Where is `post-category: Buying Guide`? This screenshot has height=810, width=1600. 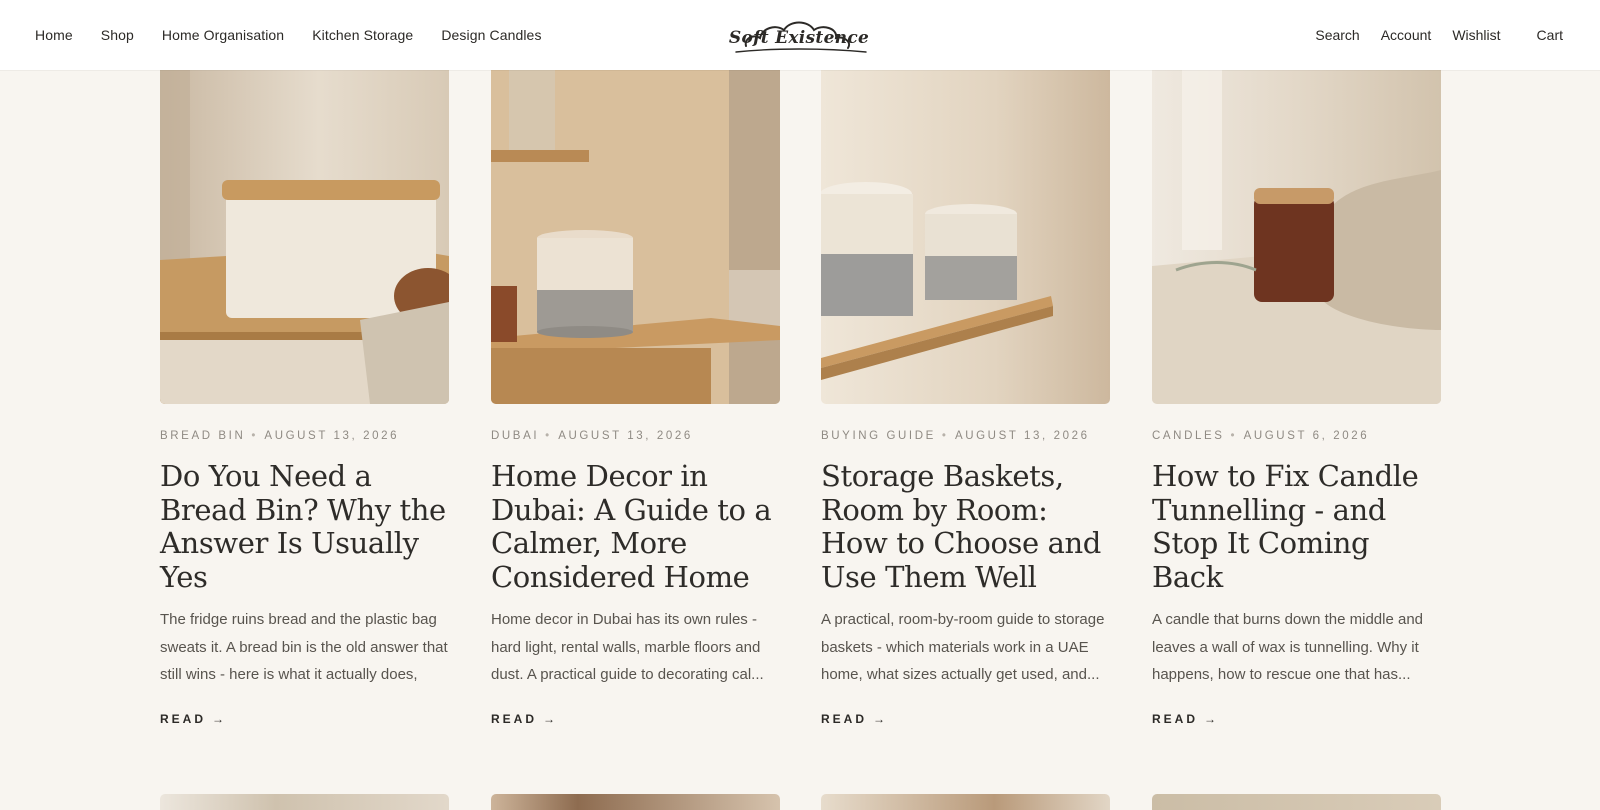
post-category: Buying Guide is located at coordinates (878, 436).